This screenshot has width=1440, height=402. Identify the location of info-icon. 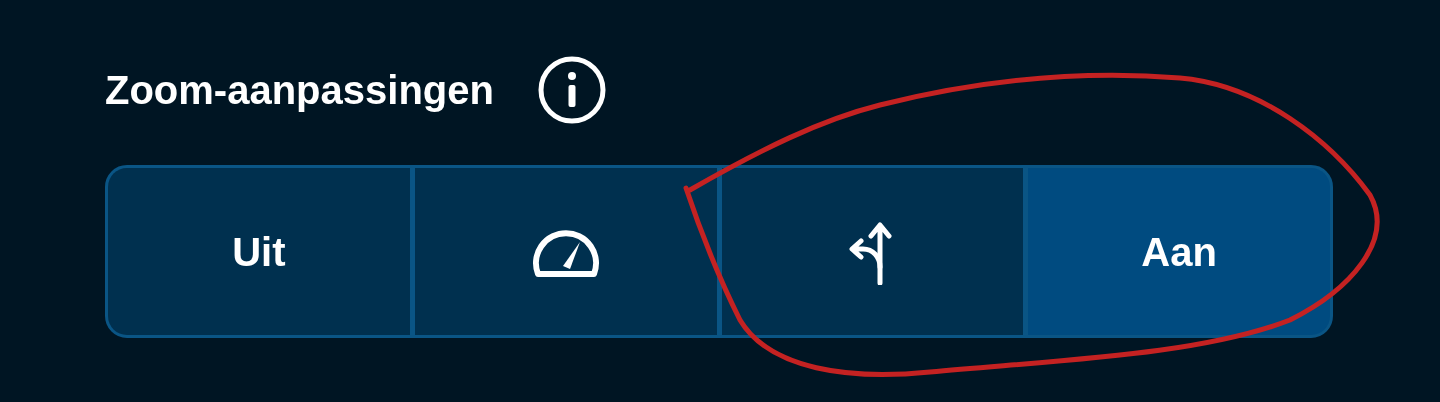
(571, 90).